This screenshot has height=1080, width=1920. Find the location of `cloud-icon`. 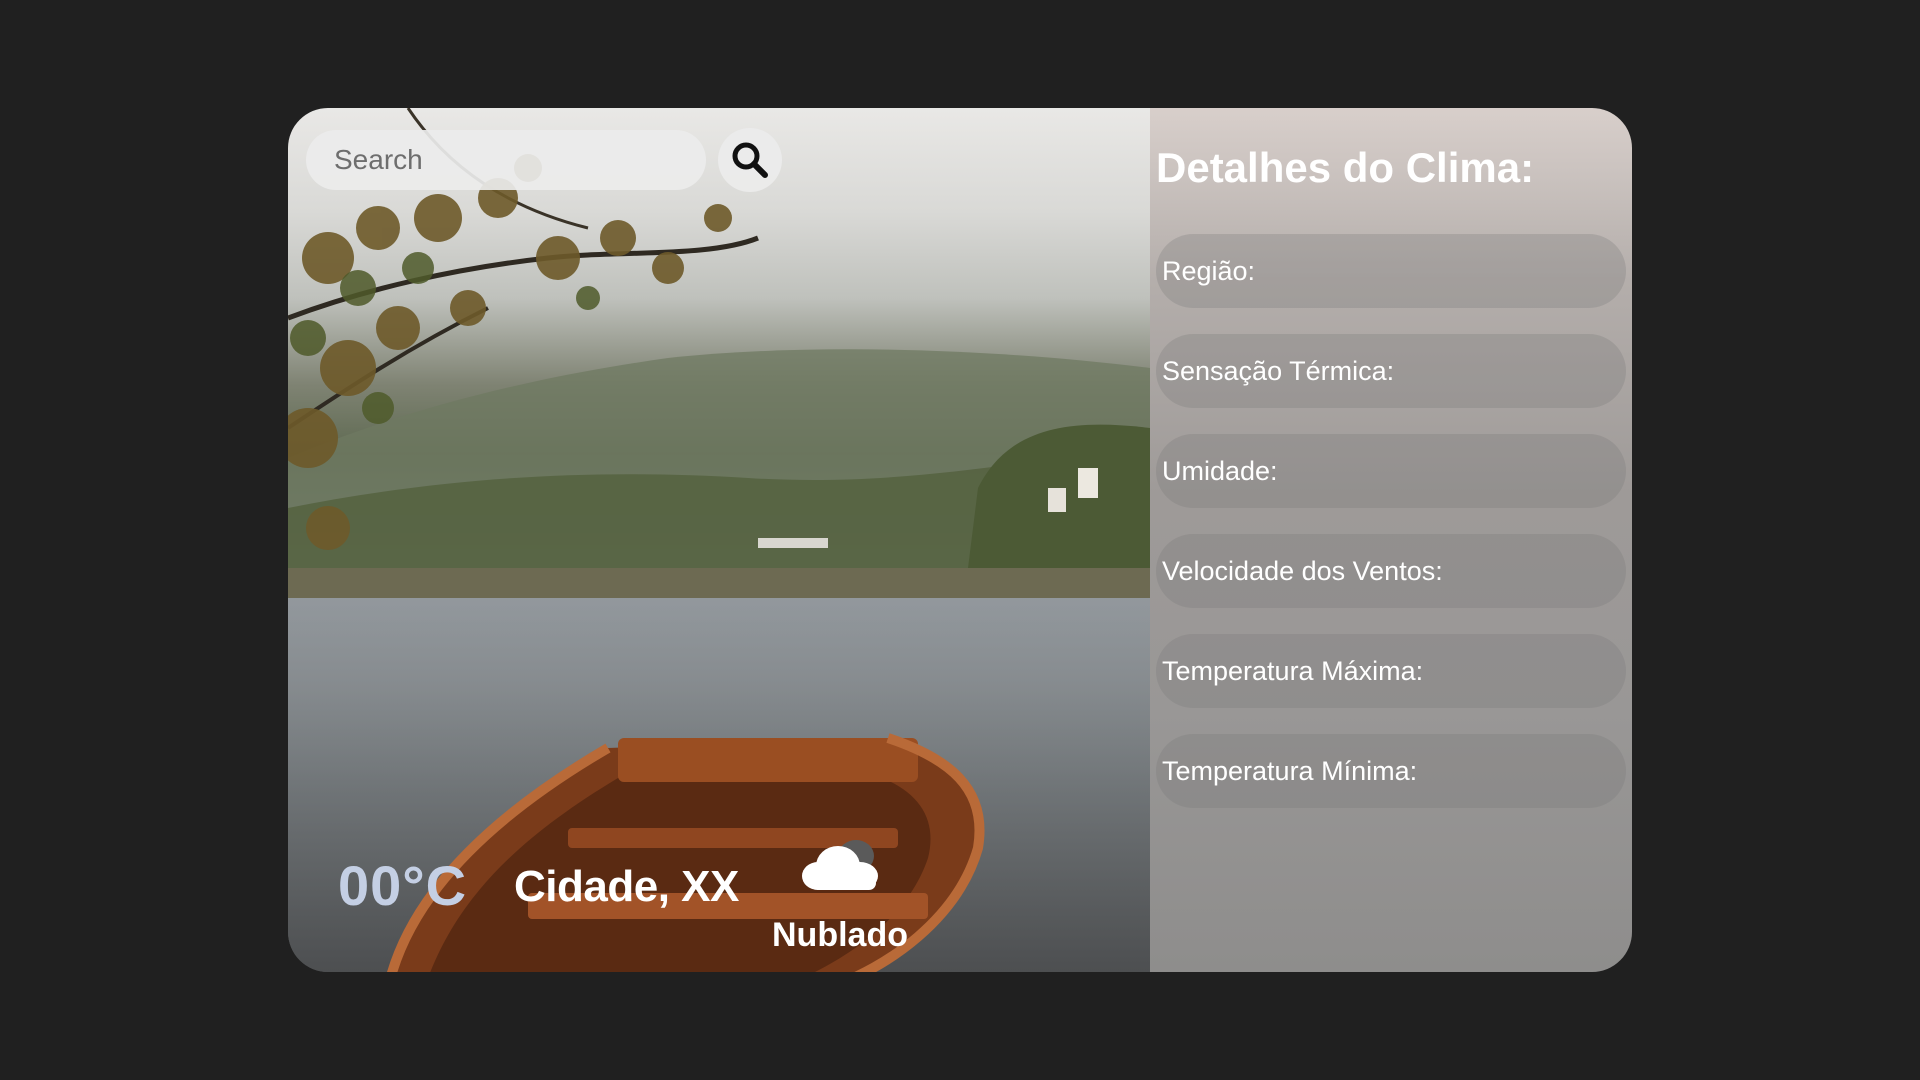

cloud-icon is located at coordinates (840, 865).